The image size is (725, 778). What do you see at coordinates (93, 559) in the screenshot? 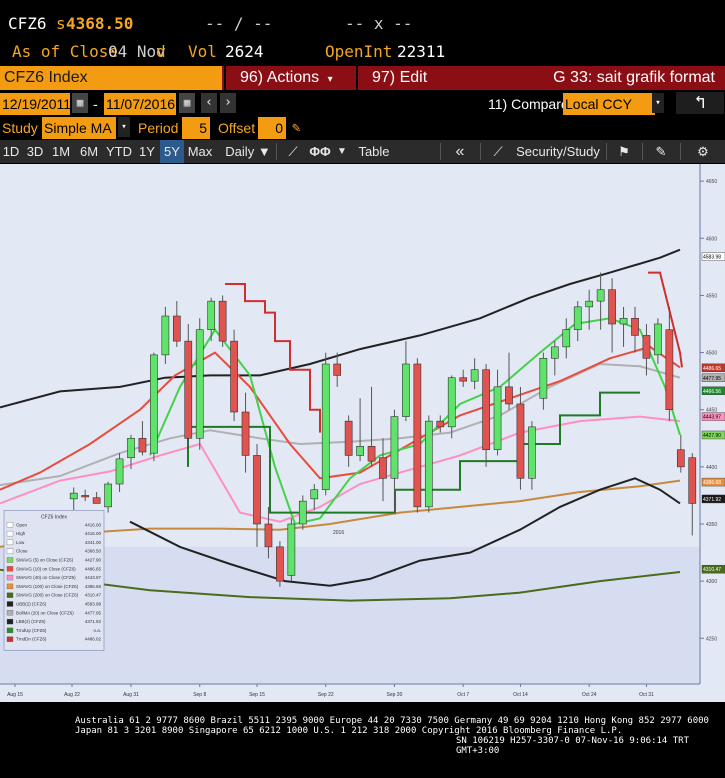
I see `legend-value: 4427.90` at bounding box center [93, 559].